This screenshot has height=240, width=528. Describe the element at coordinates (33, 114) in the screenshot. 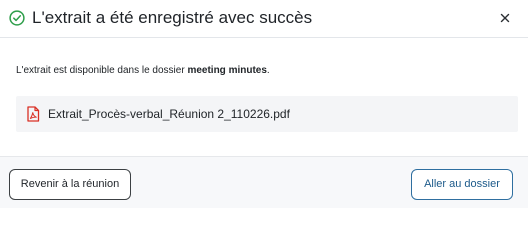

I see `pdf-file-icon` at that location.